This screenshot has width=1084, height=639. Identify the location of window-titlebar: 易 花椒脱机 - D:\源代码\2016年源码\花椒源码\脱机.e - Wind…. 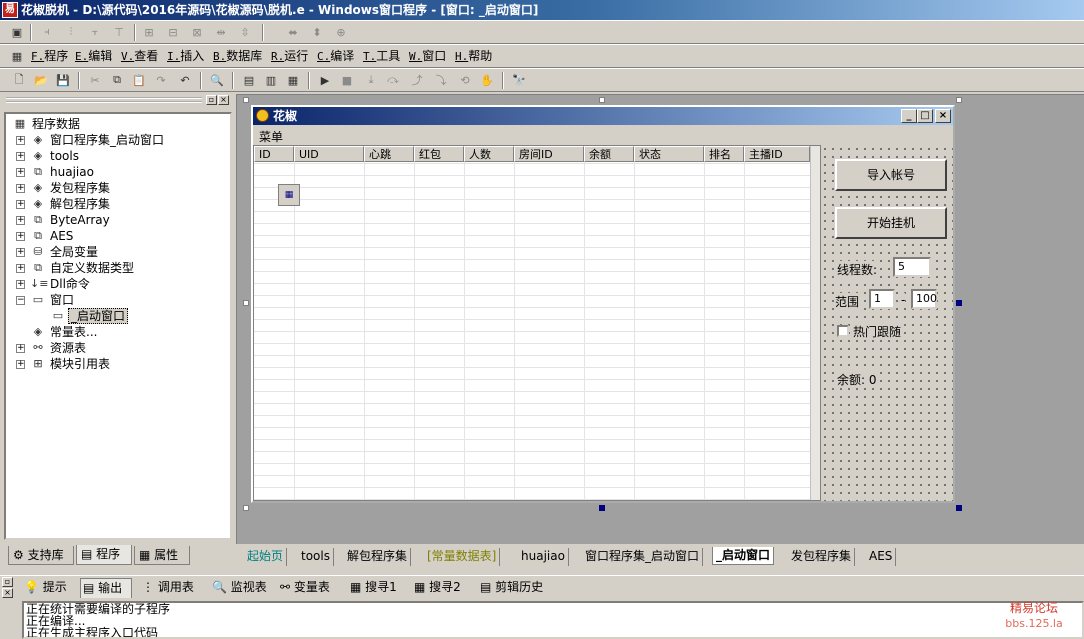
(542, 10).